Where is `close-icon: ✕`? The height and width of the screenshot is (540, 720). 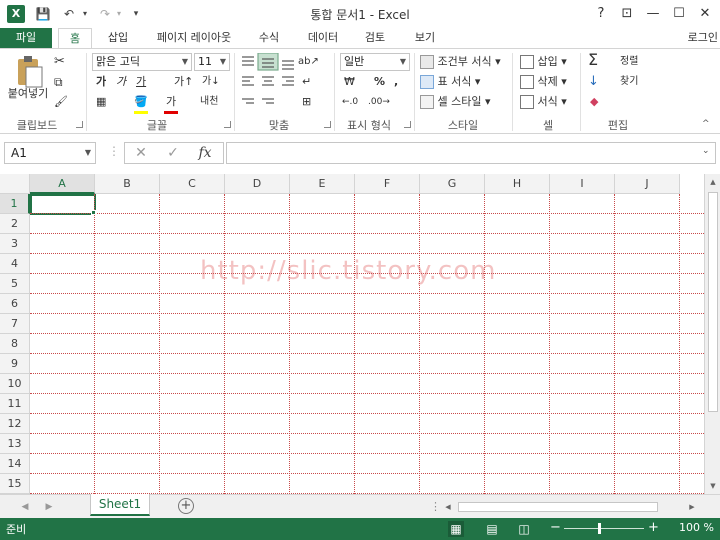 close-icon: ✕ is located at coordinates (705, 14).